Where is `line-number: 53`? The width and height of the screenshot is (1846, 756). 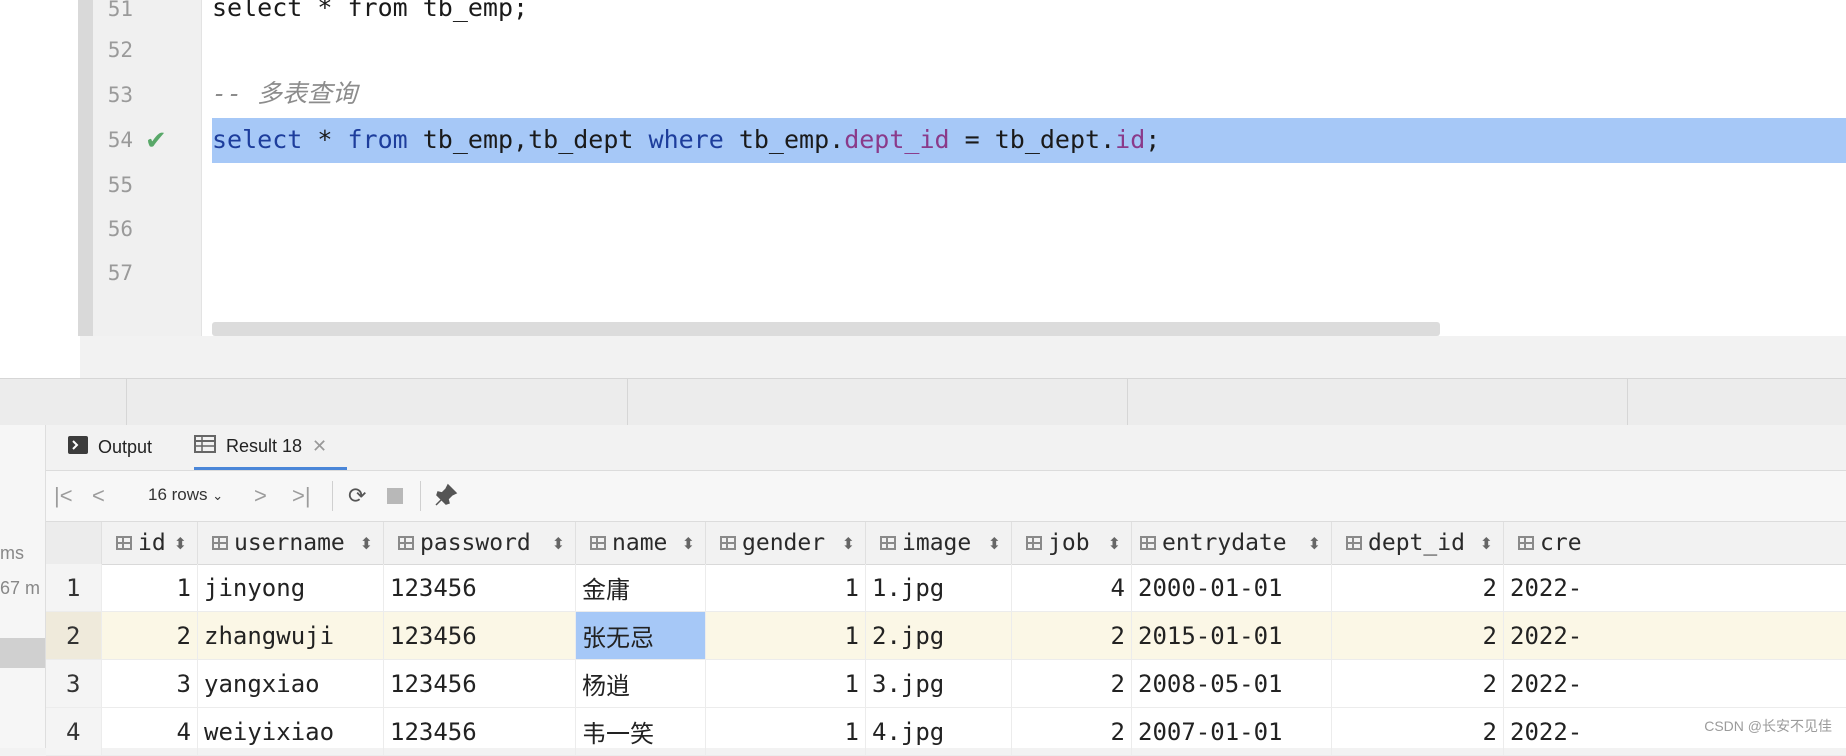 line-number: 53 is located at coordinates (120, 95).